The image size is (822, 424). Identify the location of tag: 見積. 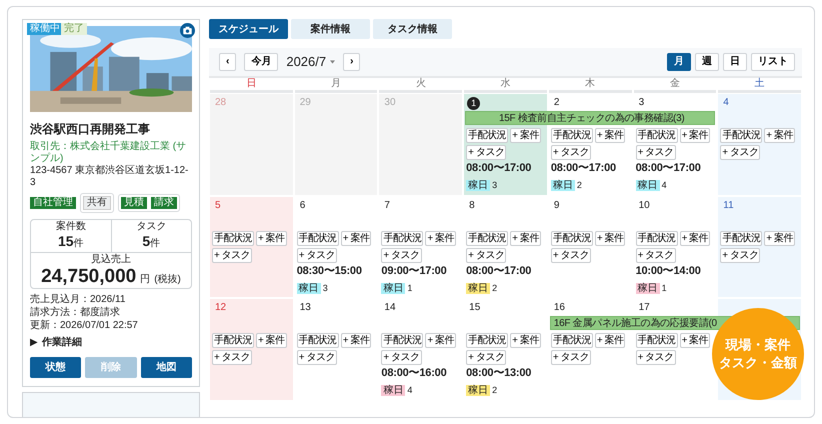
(134, 203).